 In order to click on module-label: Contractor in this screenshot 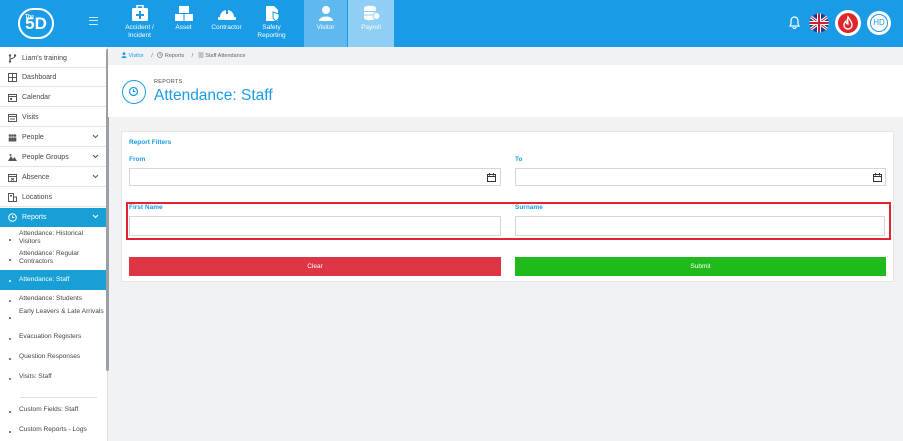, I will do `click(226, 27)`.